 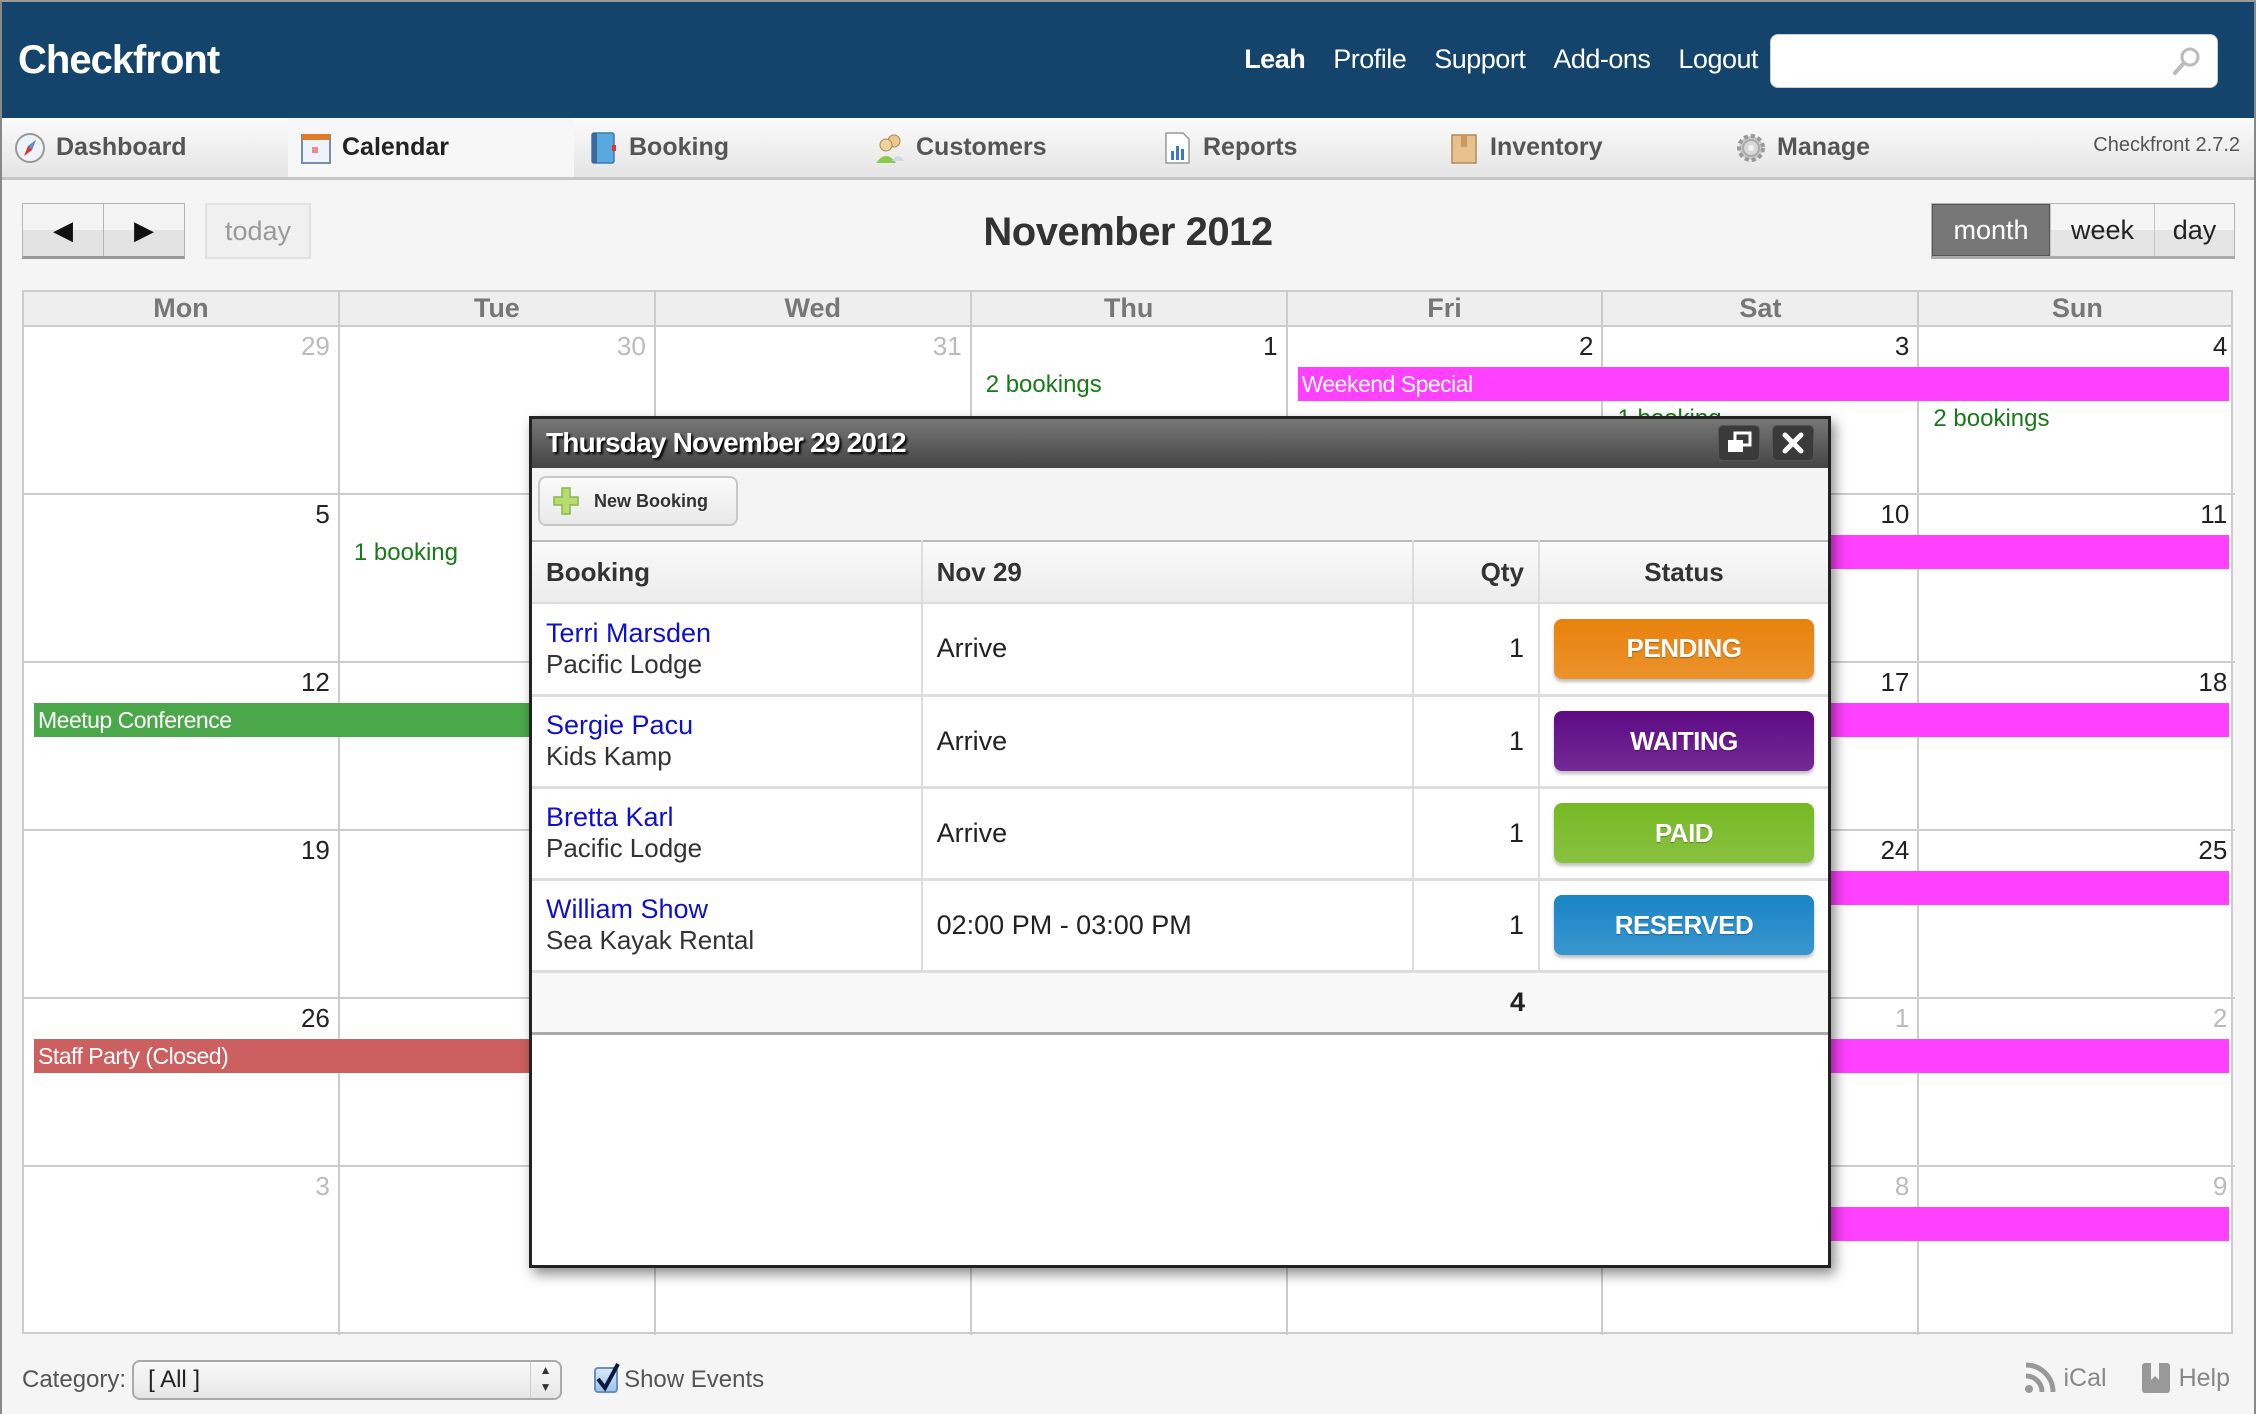 What do you see at coordinates (650, 940) in the screenshot?
I see `item-name: Sea Kayak Rental` at bounding box center [650, 940].